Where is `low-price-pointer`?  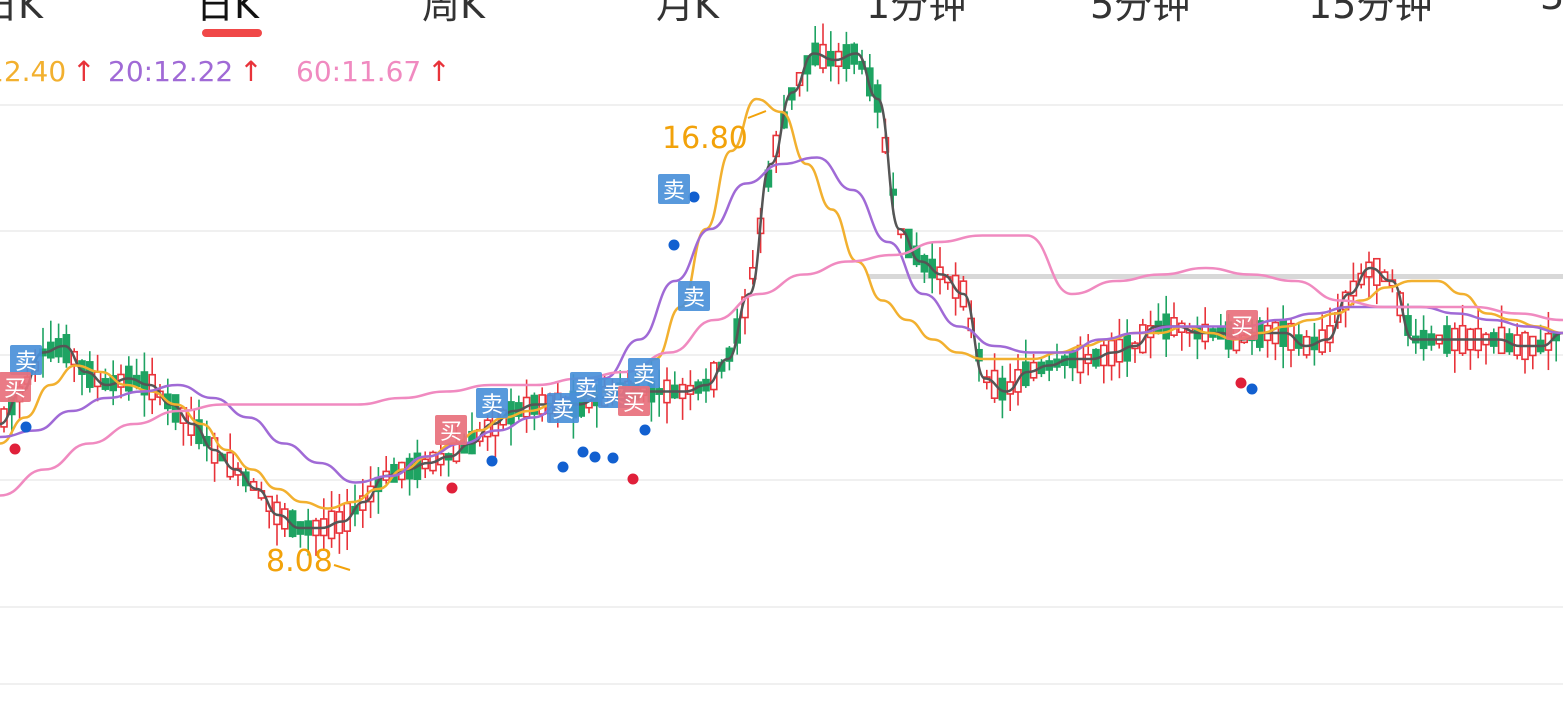 low-price-pointer is located at coordinates (342, 567).